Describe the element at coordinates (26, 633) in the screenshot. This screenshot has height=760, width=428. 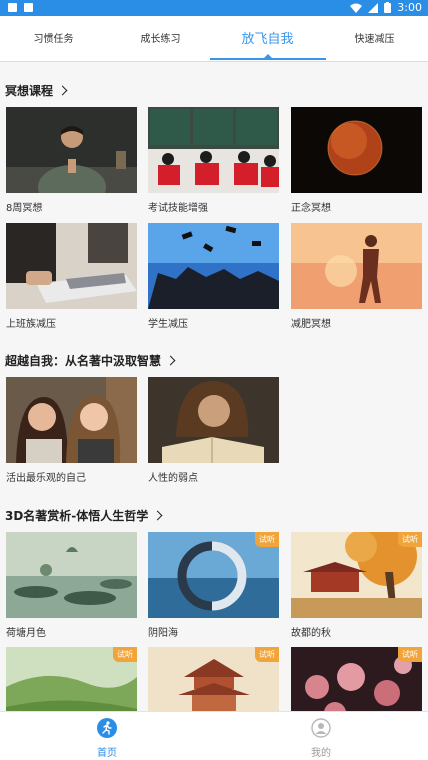
I see `classic-card-label: 荷塘月色` at that location.